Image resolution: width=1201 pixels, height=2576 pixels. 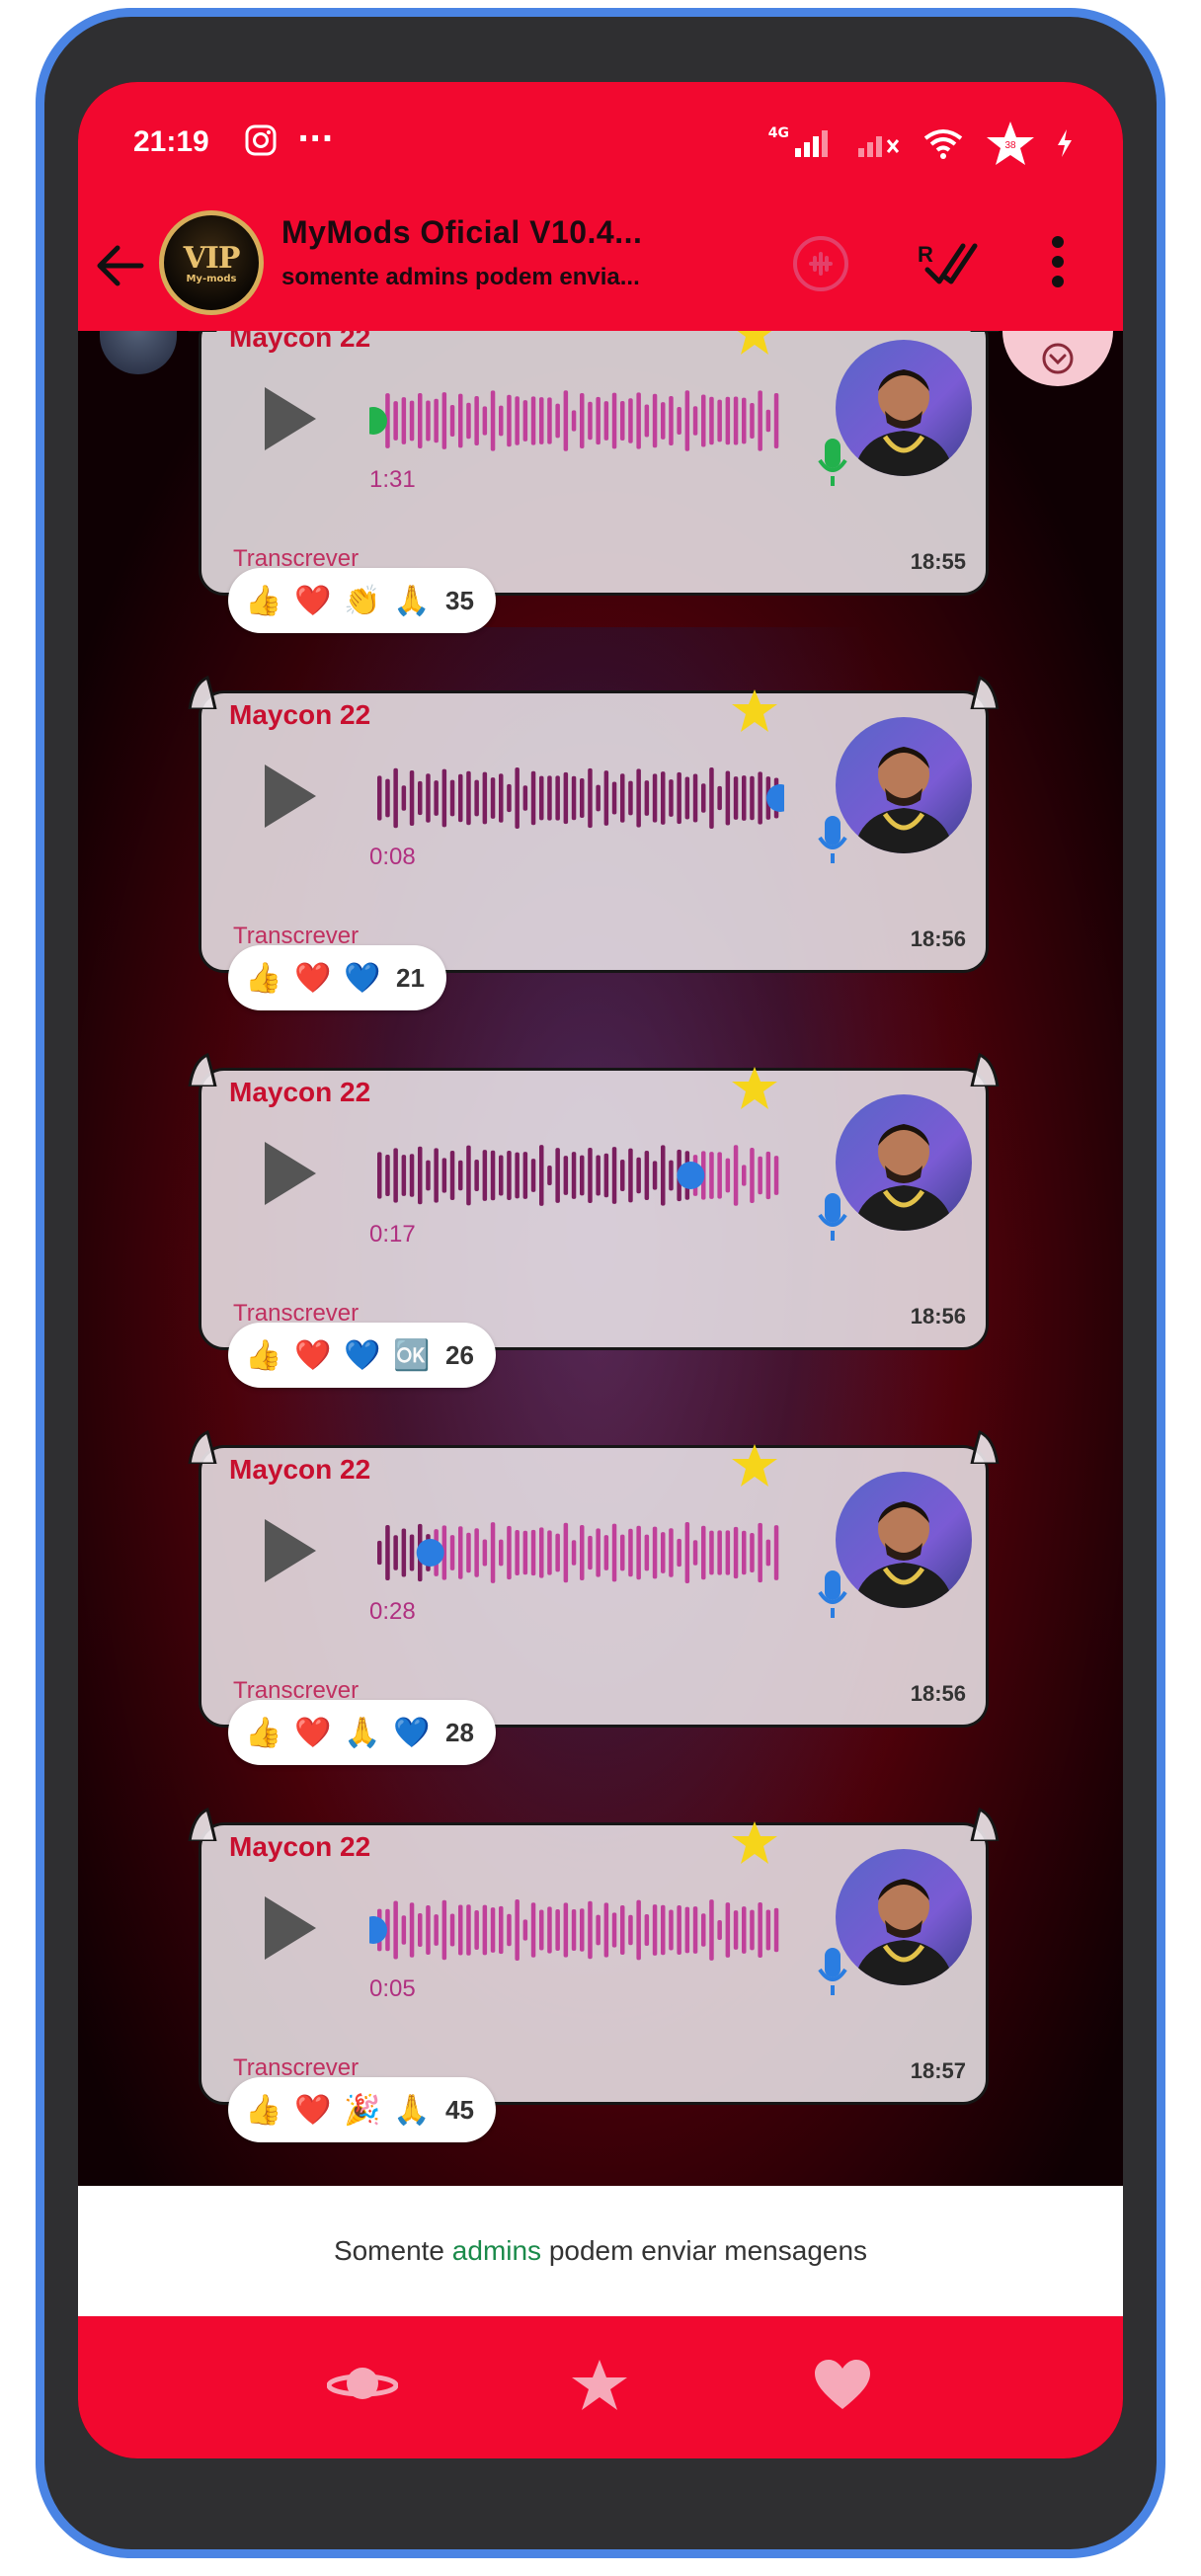 I want to click on voice-message-bubble: Maycon 22 0:08 Transcrever 18:56, so click(x=594, y=824).